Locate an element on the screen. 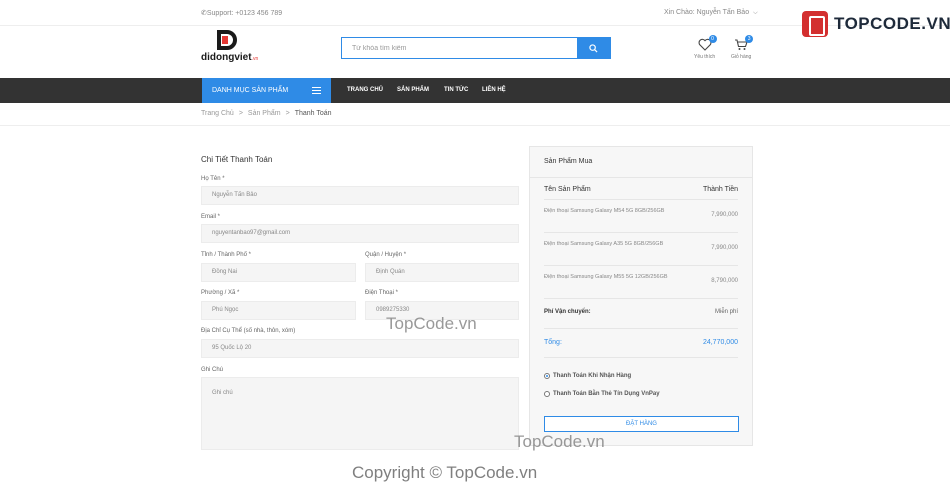 Image resolution: width=950 pixels, height=498 pixels. support-phone: ✆Support: +0123 456 789 is located at coordinates (241, 13).